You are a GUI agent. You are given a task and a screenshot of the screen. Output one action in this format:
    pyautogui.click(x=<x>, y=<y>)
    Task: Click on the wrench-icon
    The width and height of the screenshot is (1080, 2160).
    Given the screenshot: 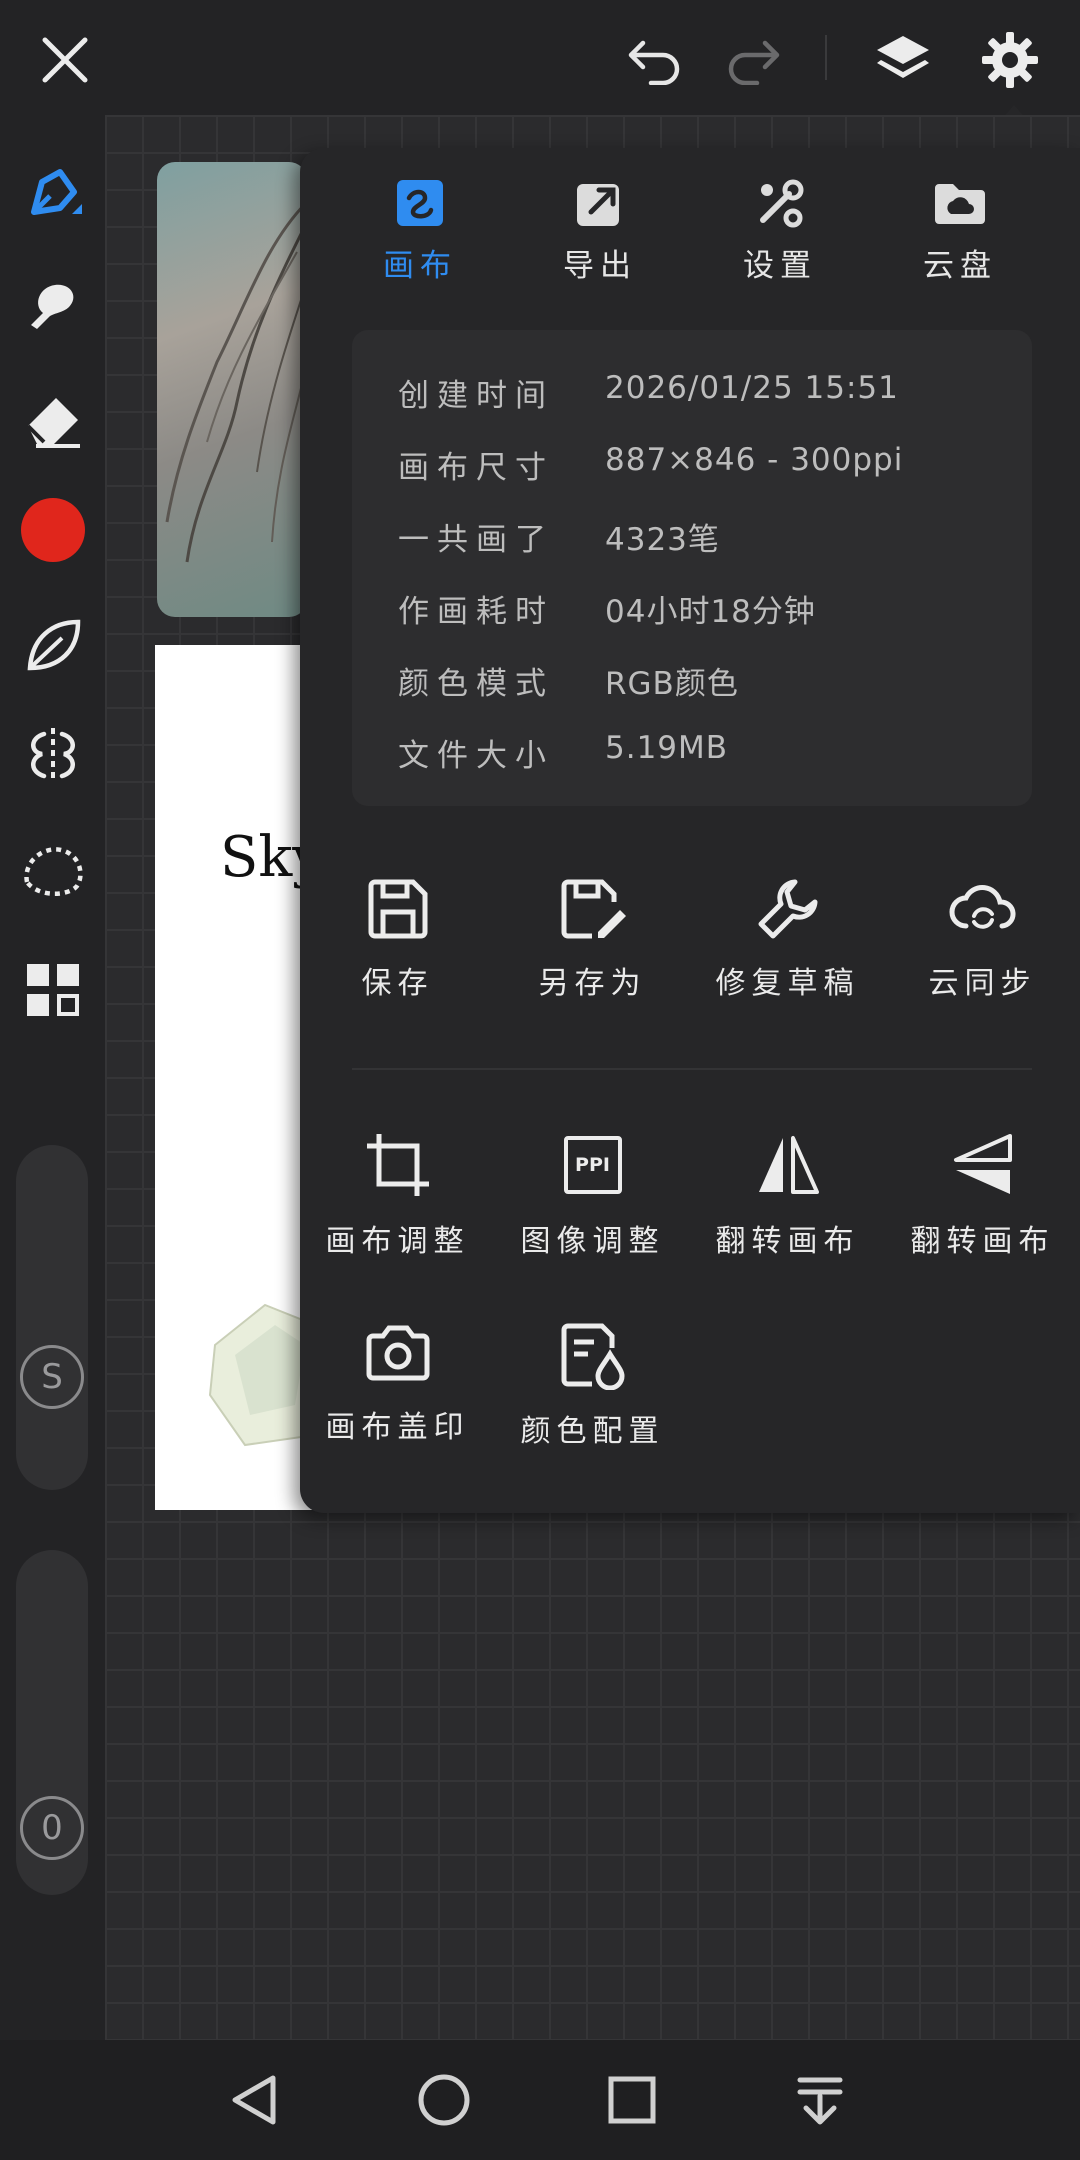 What is the action you would take?
    pyautogui.click(x=787, y=909)
    